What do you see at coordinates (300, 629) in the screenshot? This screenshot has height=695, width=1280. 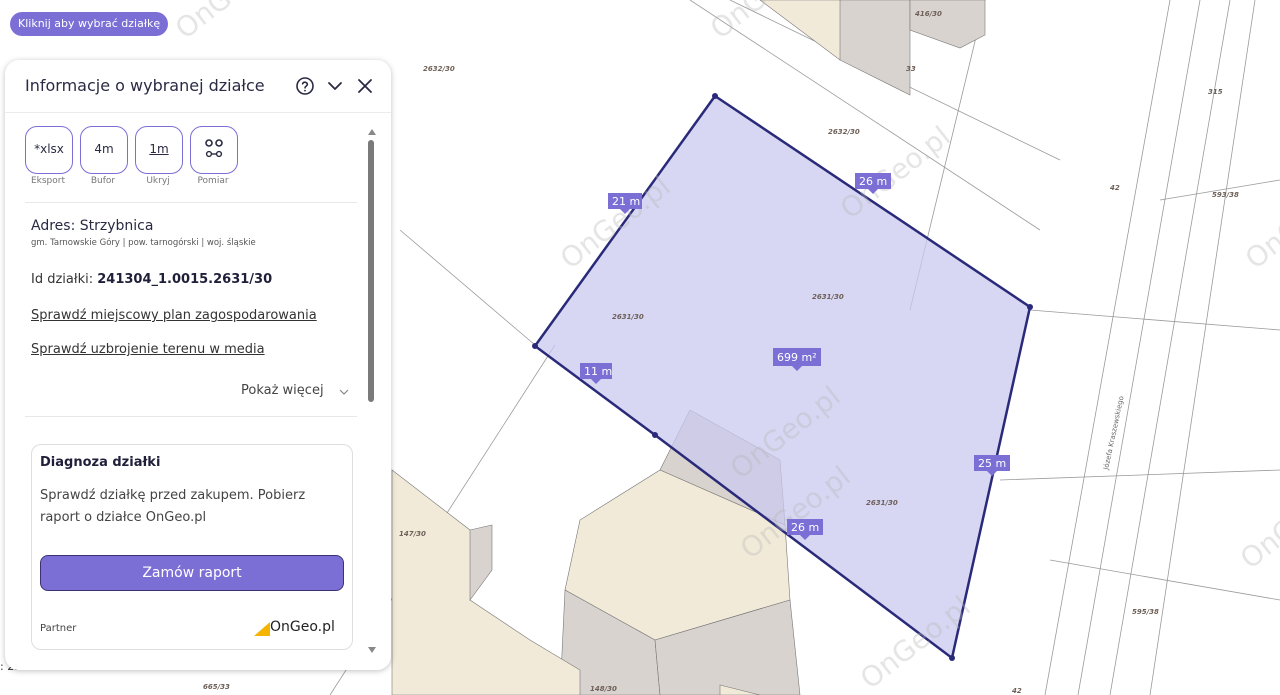 I see `ongeo-logo: OnGeo.pl` at bounding box center [300, 629].